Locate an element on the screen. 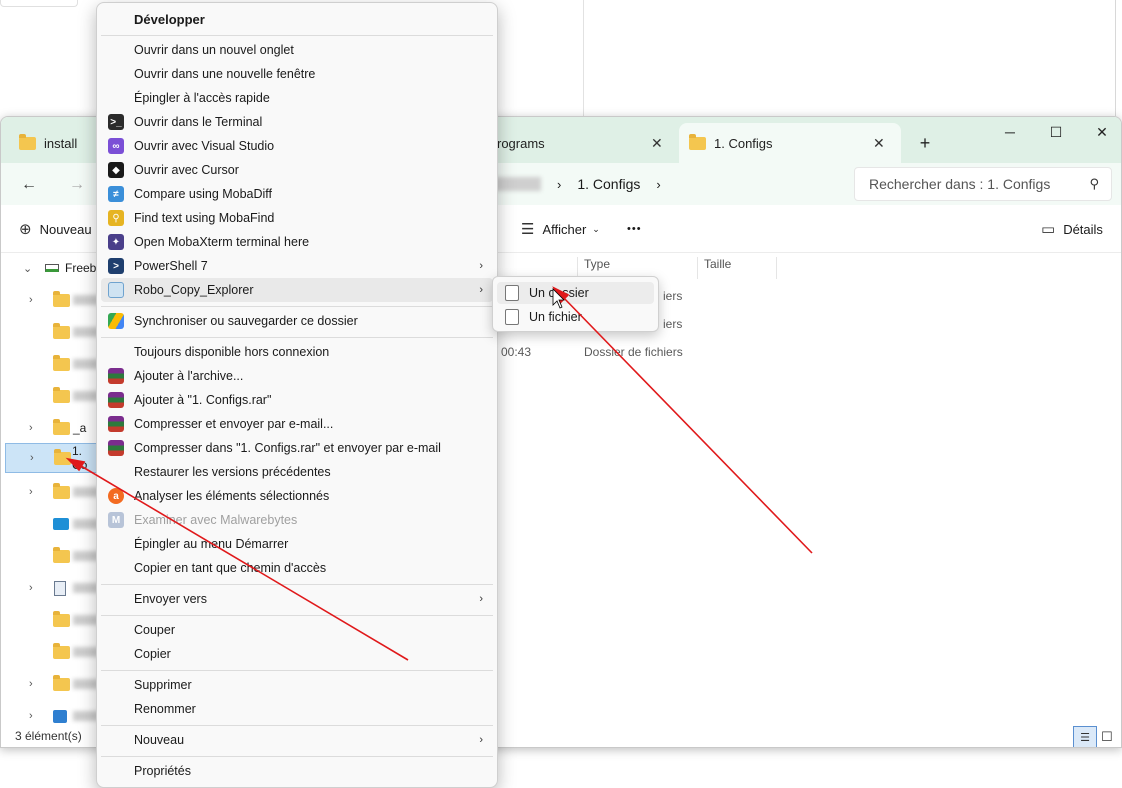 Image resolution: width=1122 pixels, height=788 pixels. menu-item-restore-versions: Restaurer les versions précédentes is located at coordinates (297, 472).